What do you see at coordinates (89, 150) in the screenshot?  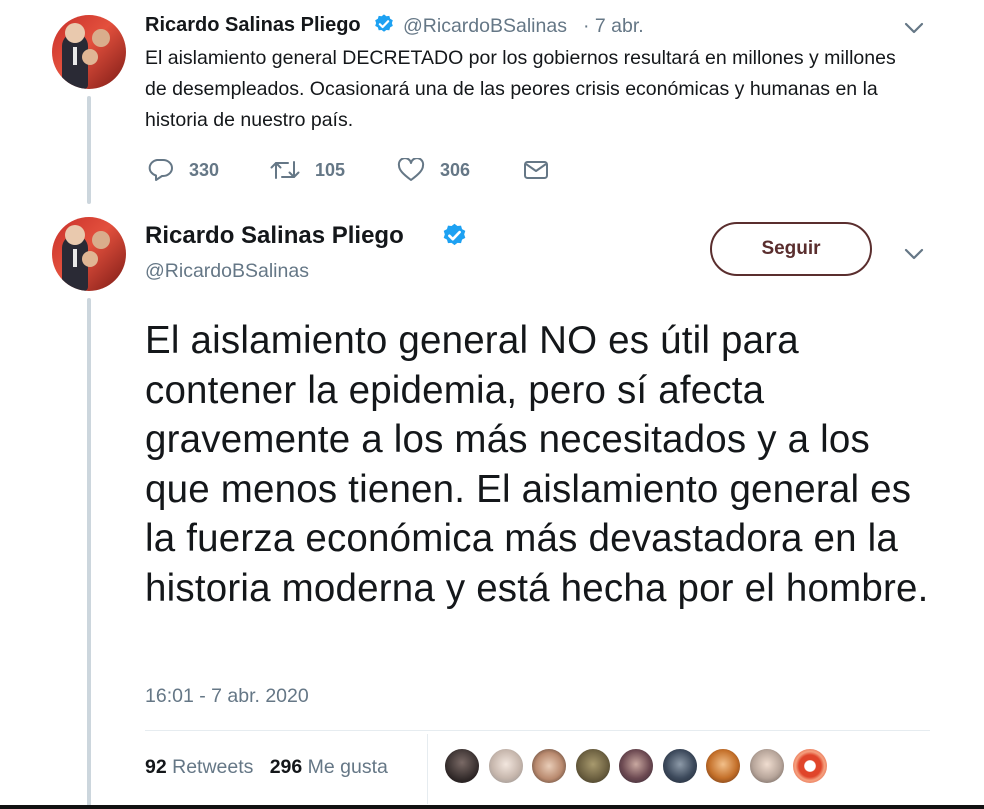 I see `thread-line-top` at bounding box center [89, 150].